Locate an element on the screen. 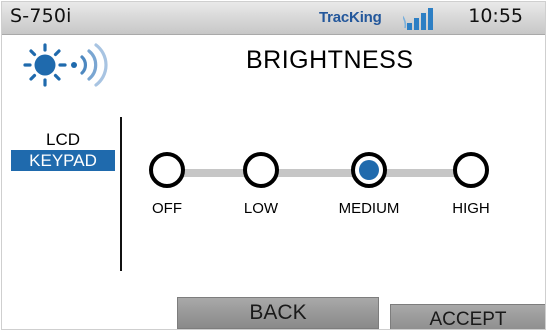 This screenshot has height=332, width=549. brightness-label-off: OFF is located at coordinates (167, 208).